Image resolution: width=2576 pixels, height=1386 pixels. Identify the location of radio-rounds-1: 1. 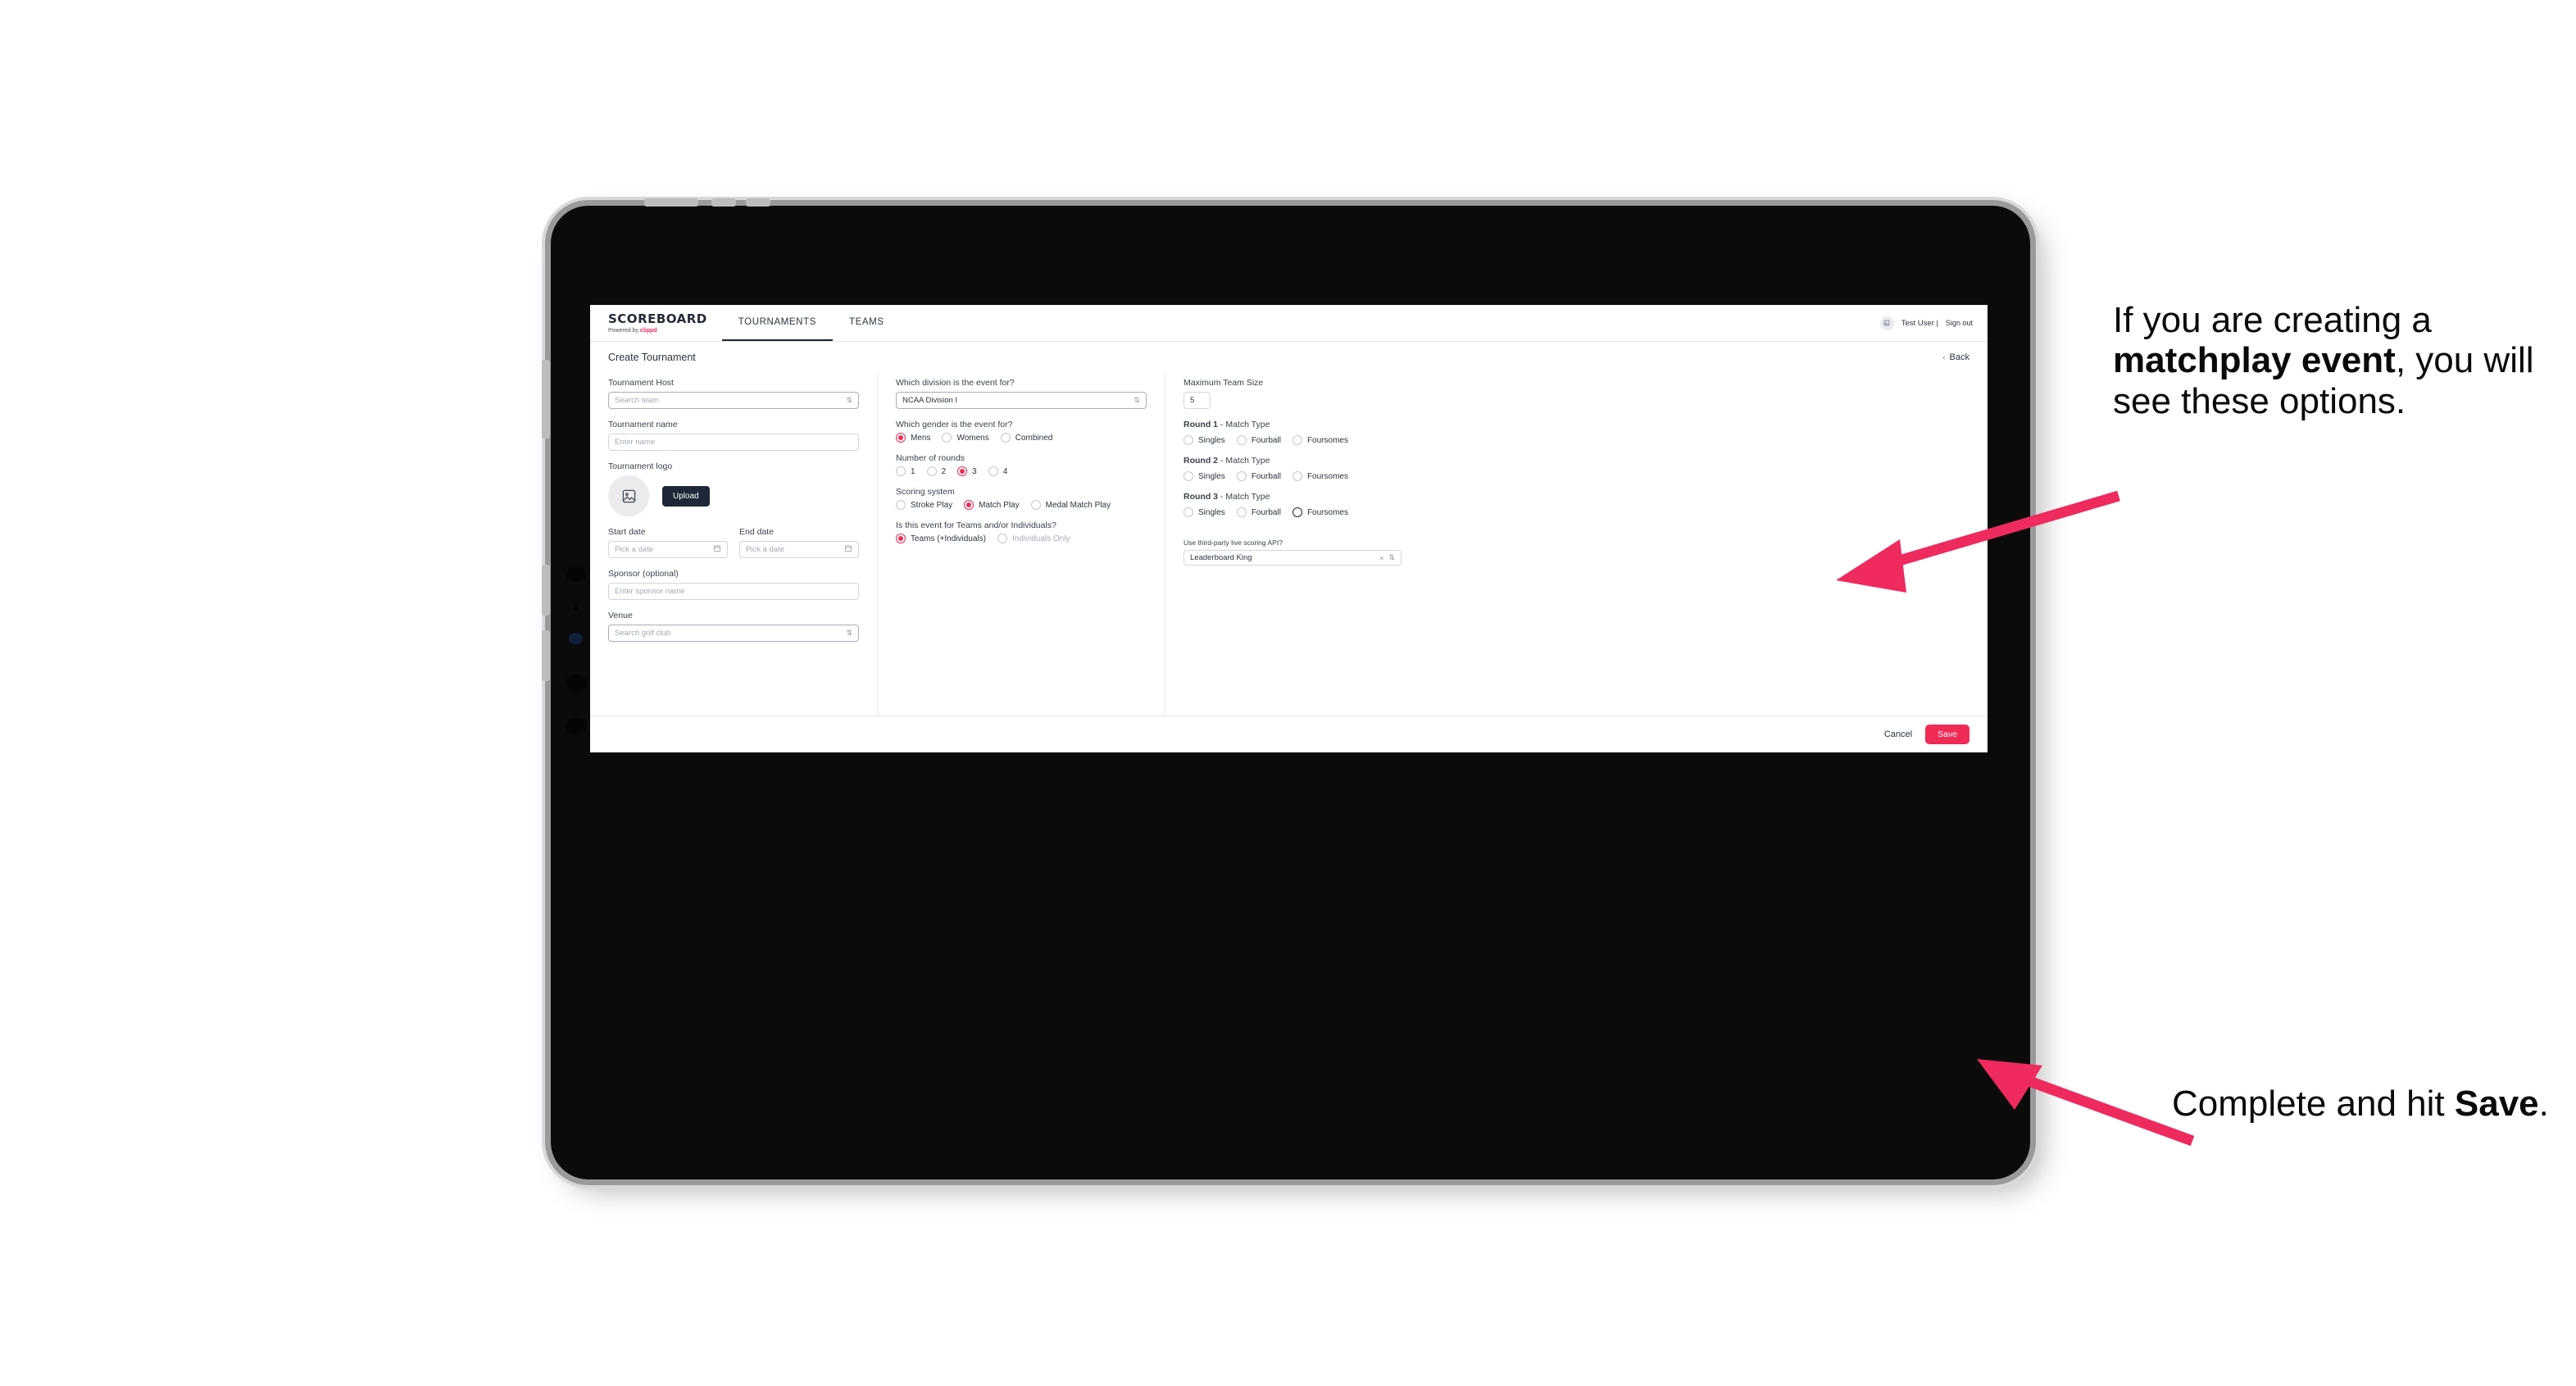
(905, 471).